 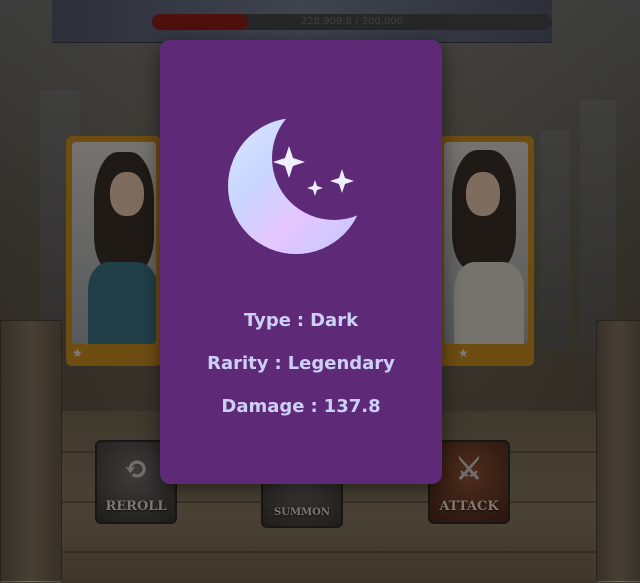 I want to click on rarity-label: Rarity, so click(x=238, y=363).